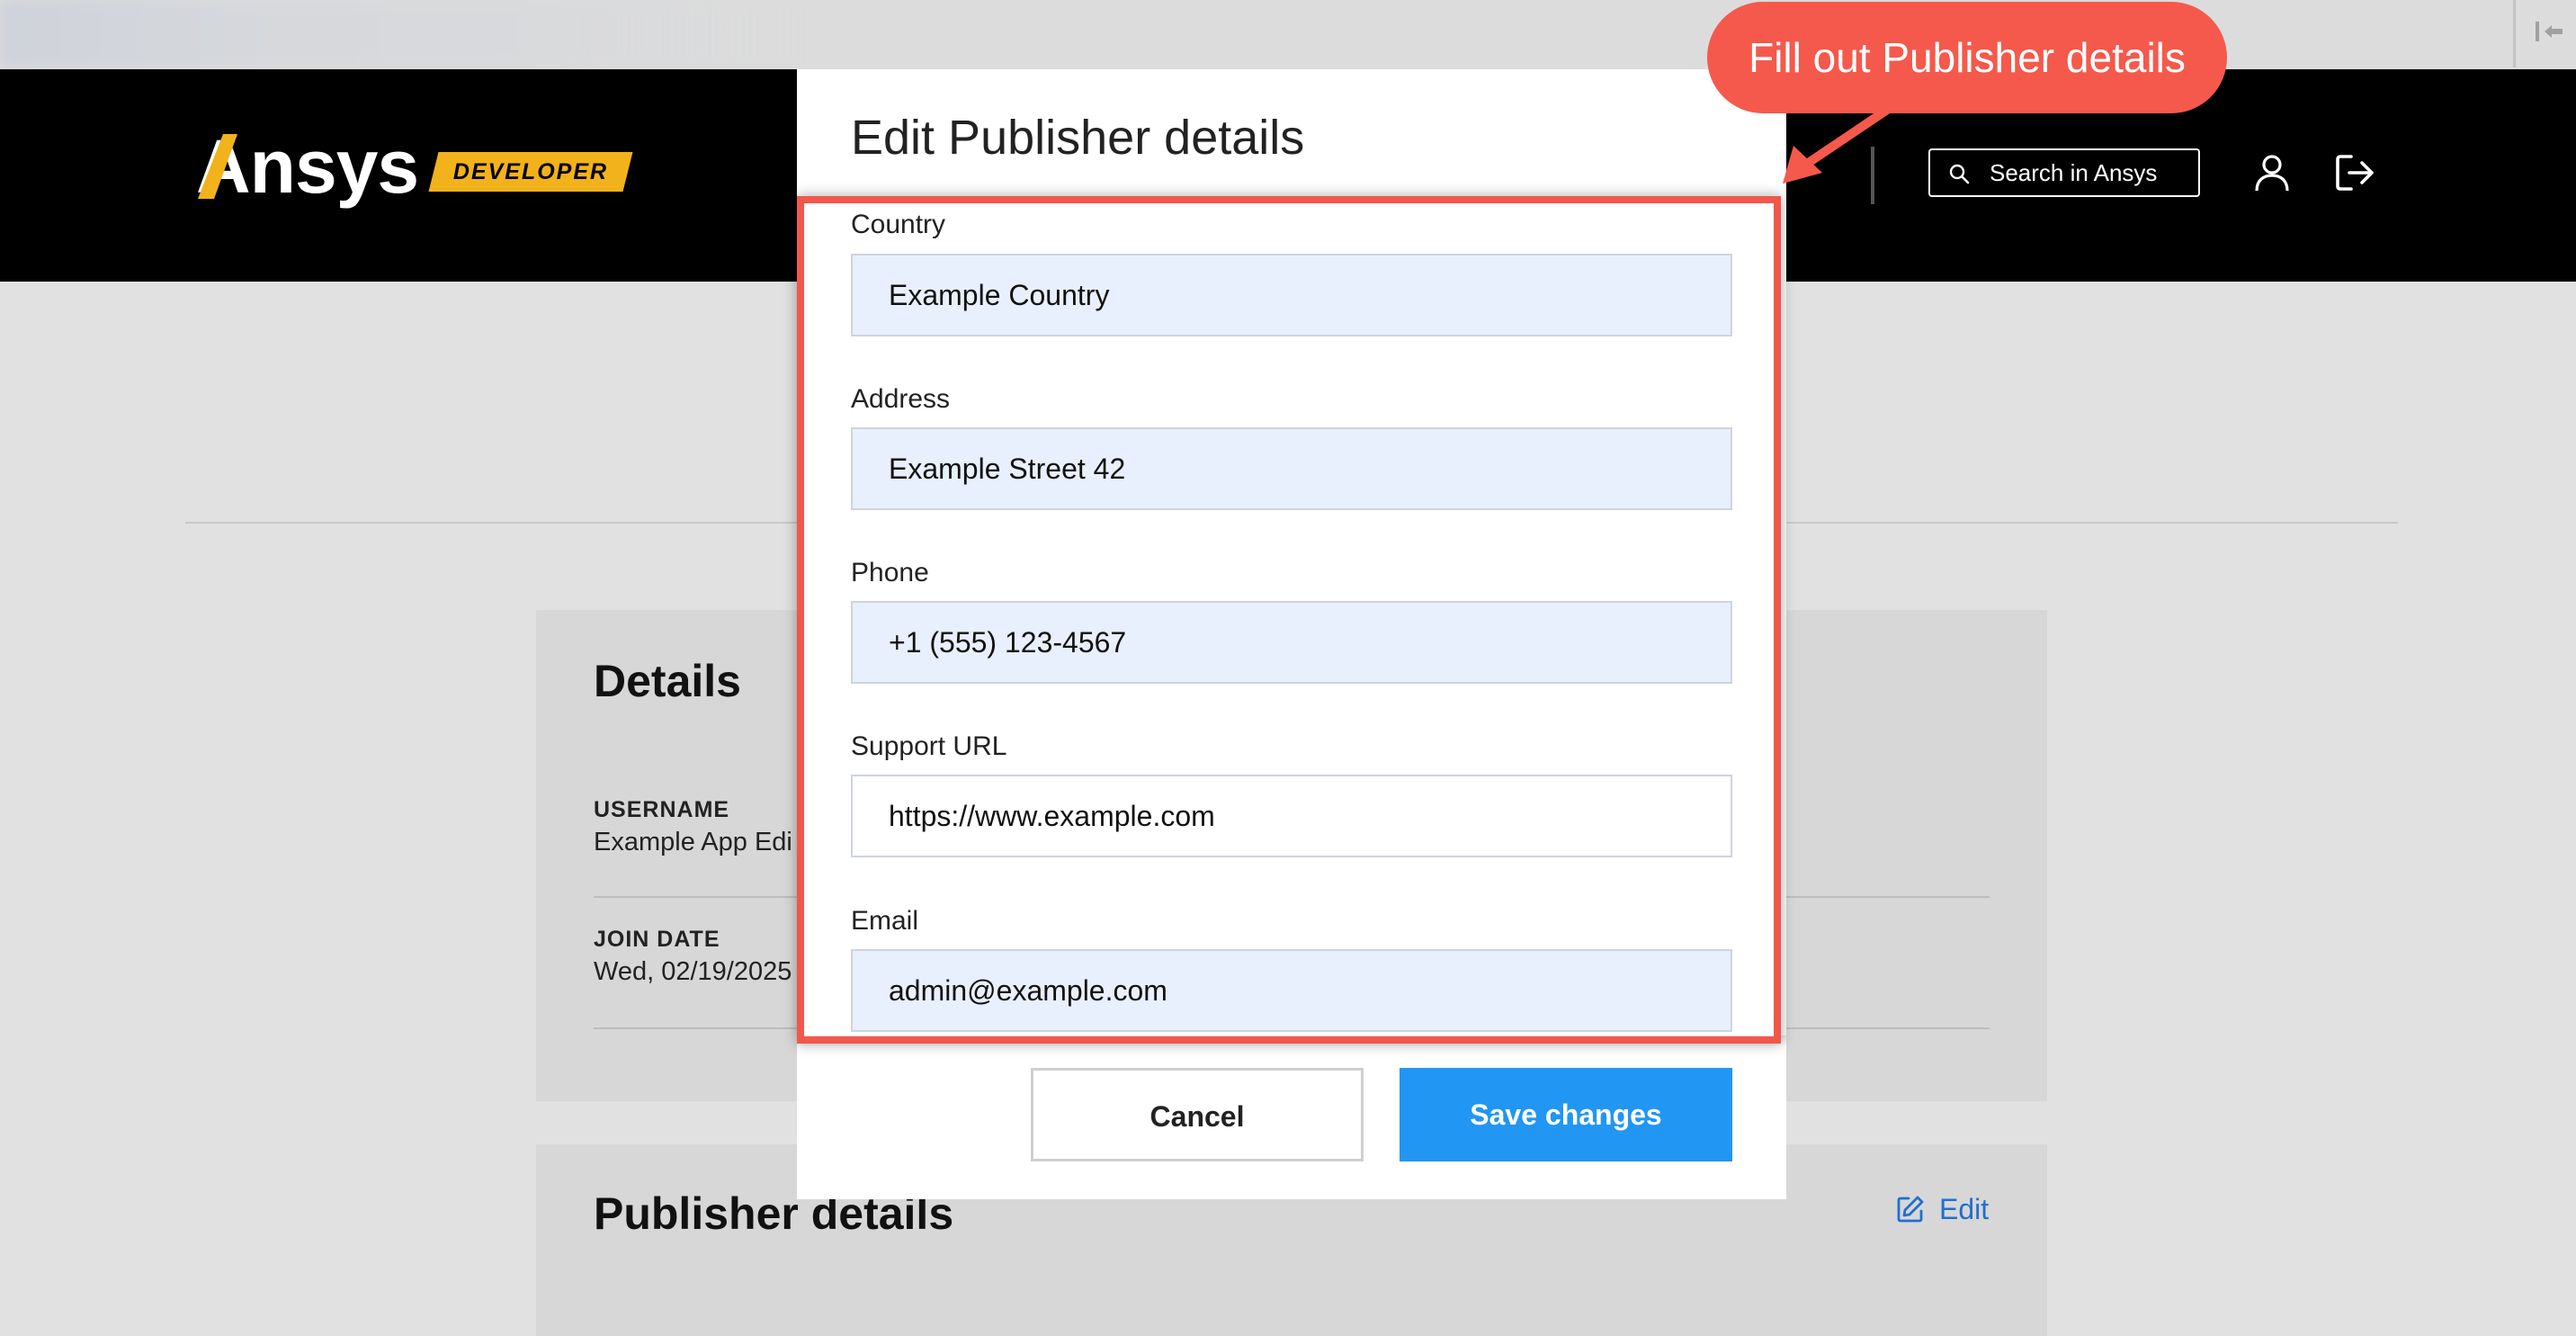 The image size is (2576, 1336). What do you see at coordinates (693, 842) in the screenshot?
I see `username-value: Example App Edi` at bounding box center [693, 842].